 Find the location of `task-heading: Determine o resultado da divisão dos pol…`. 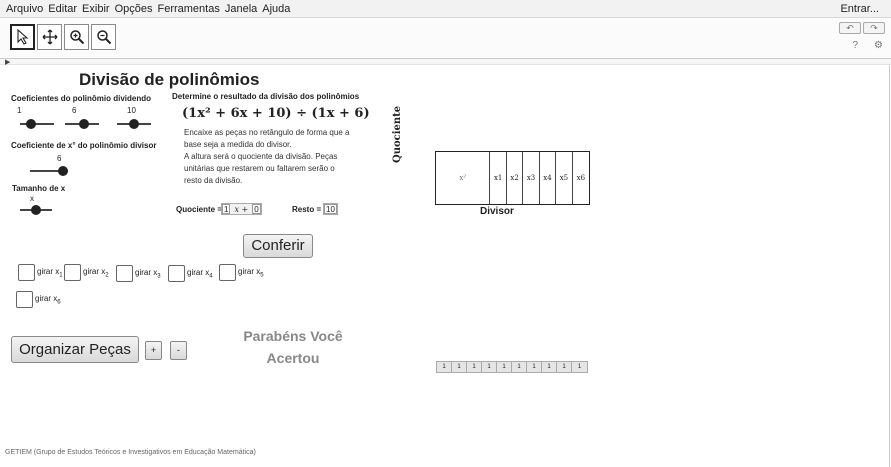

task-heading: Determine o resultado da divisão dos pol… is located at coordinates (266, 96).